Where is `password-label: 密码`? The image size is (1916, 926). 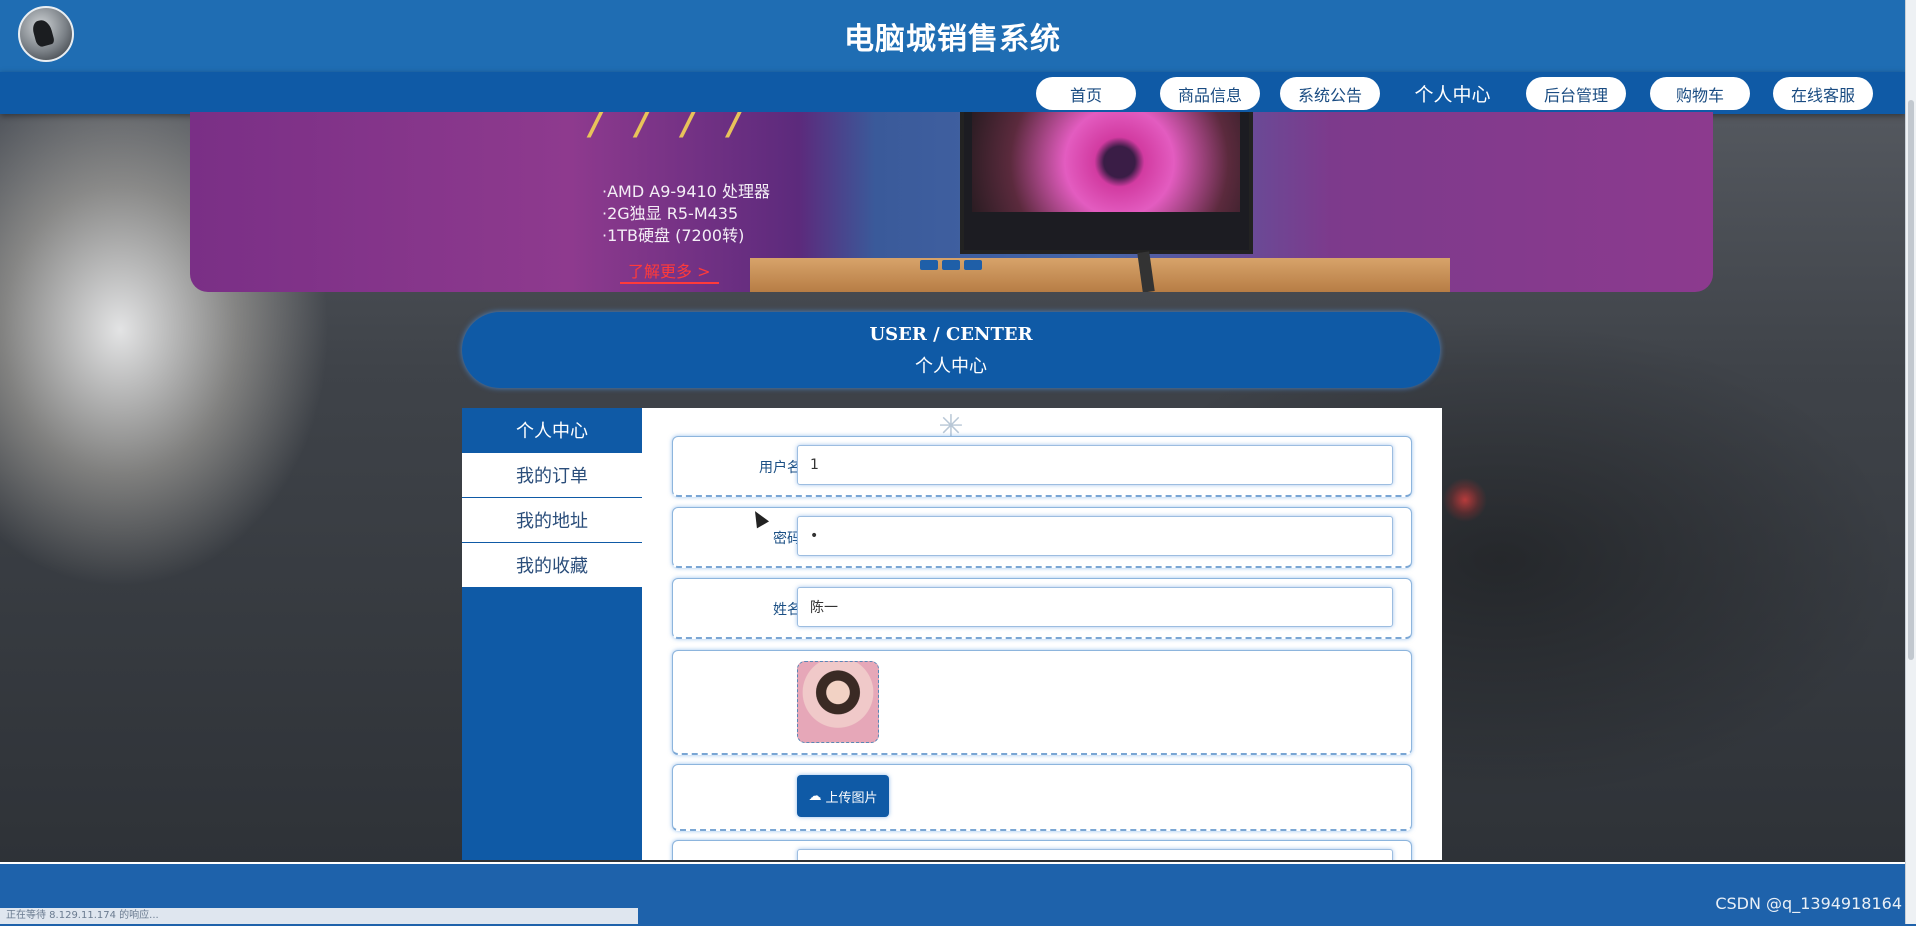 password-label: 密码 is located at coordinates (787, 539).